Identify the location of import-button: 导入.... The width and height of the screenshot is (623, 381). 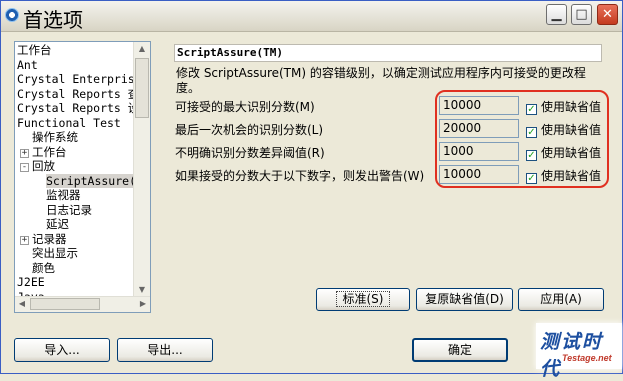
(62, 350).